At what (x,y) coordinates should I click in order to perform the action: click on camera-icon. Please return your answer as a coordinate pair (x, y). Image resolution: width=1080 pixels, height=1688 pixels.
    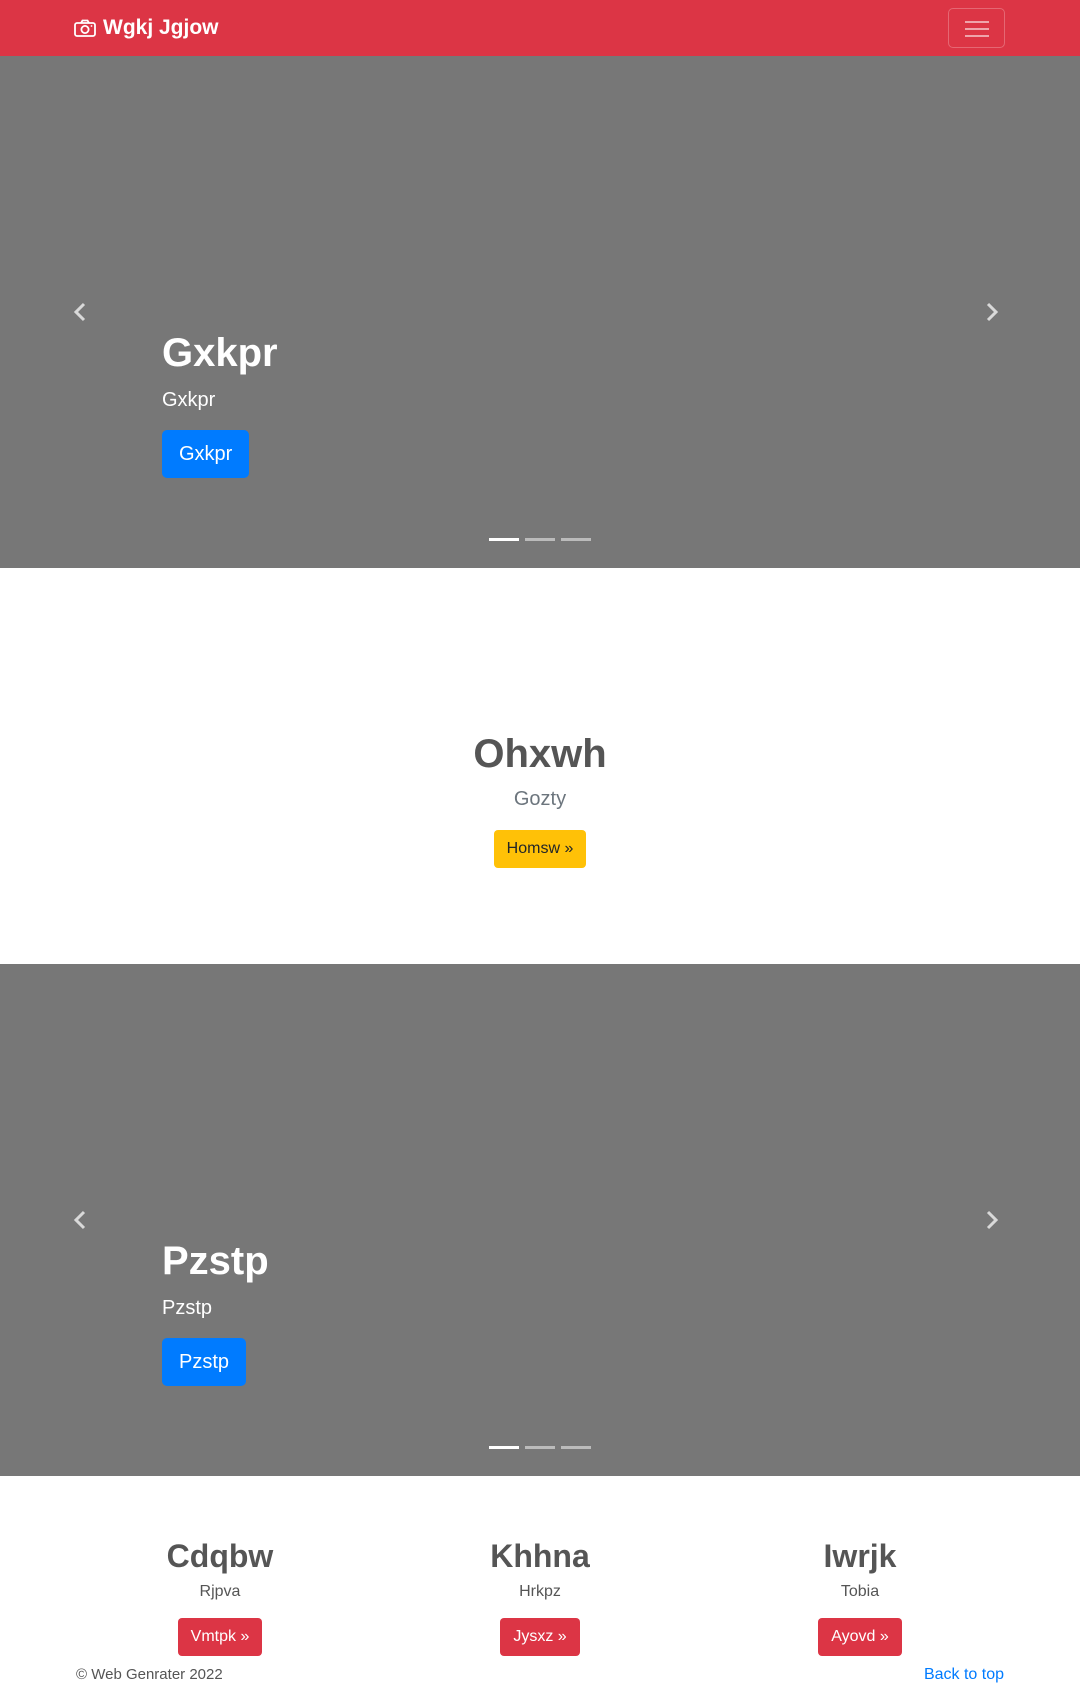
    Looking at the image, I should click on (85, 28).